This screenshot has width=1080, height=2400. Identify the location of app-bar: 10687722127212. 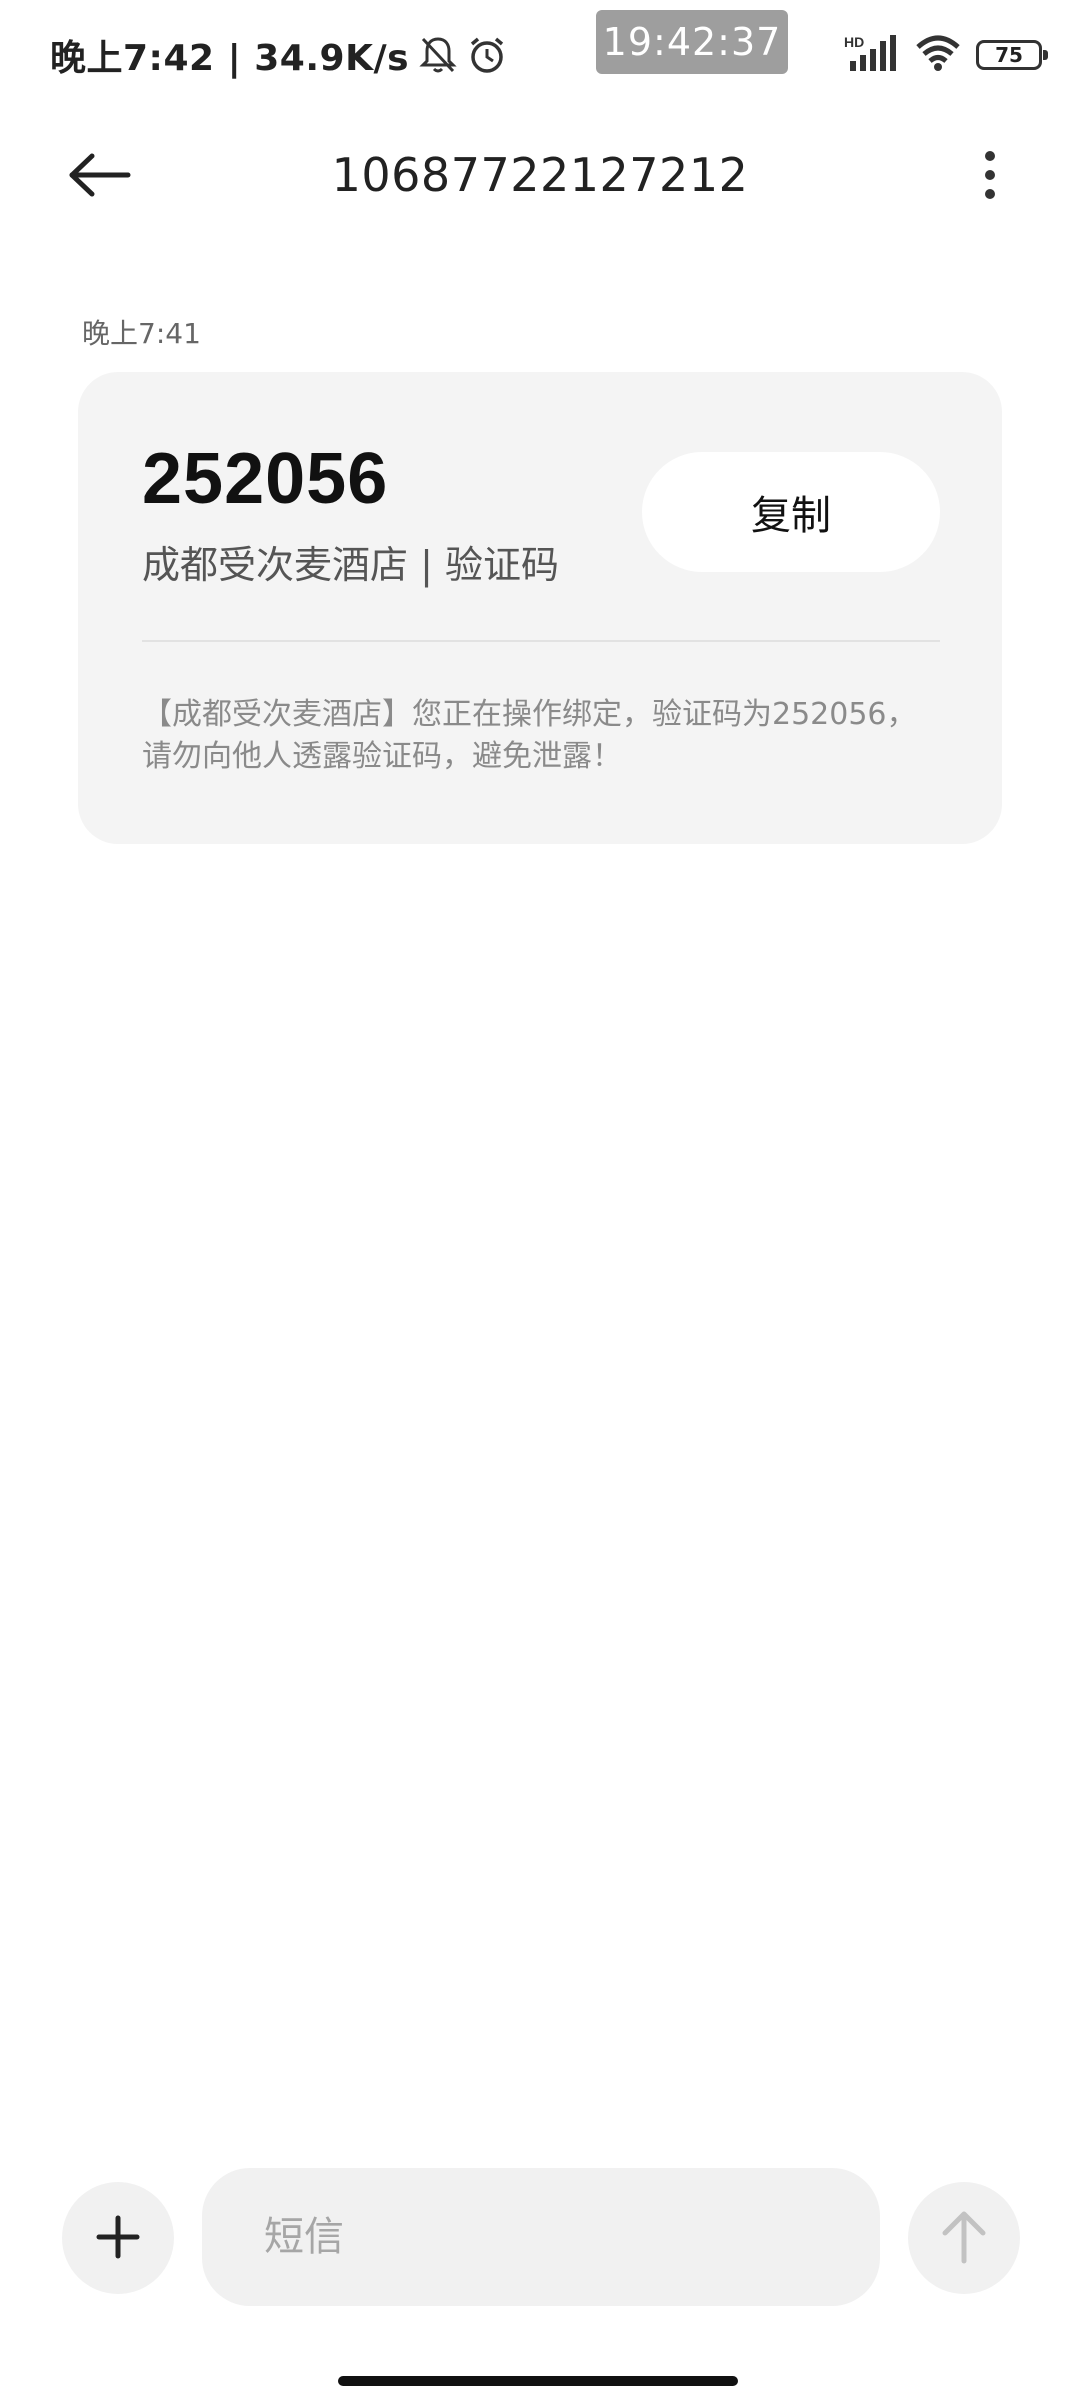
(540, 175).